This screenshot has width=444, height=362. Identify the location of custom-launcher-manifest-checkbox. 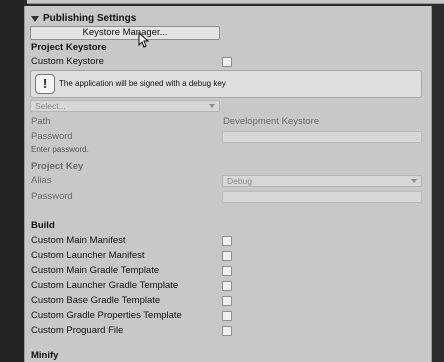
(227, 256).